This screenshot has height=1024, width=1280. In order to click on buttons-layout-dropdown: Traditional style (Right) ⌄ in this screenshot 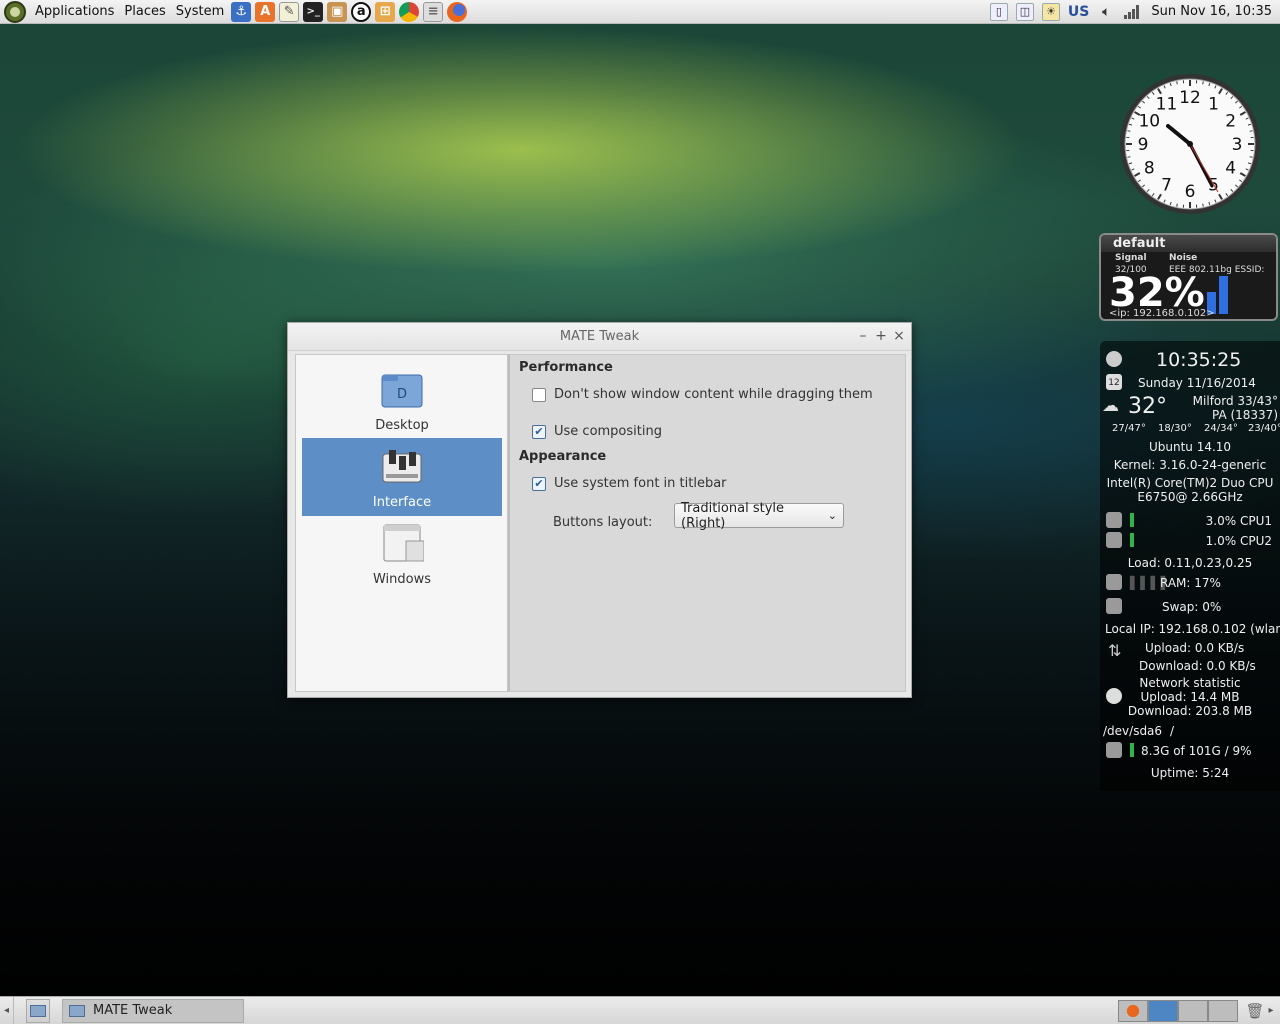, I will do `click(759, 515)`.